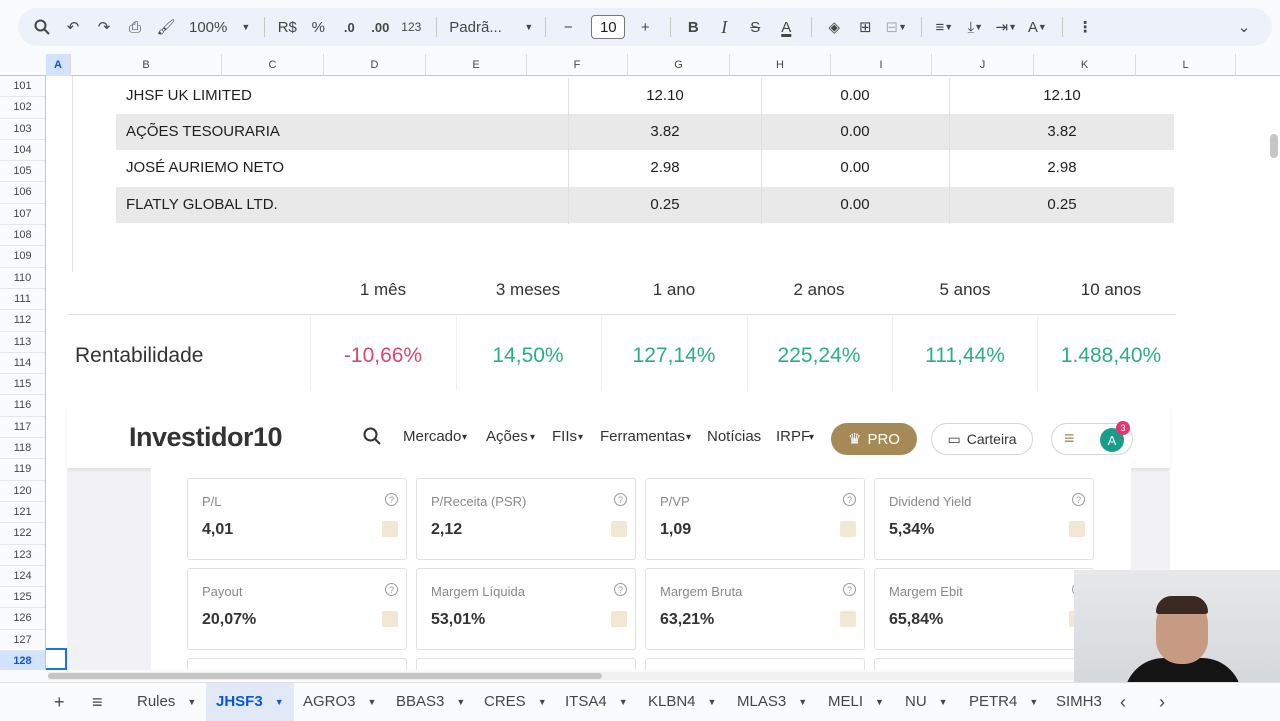  Describe the element at coordinates (250, 702) in the screenshot. I see `sheet-tab-active: JHSF3 ▼` at that location.